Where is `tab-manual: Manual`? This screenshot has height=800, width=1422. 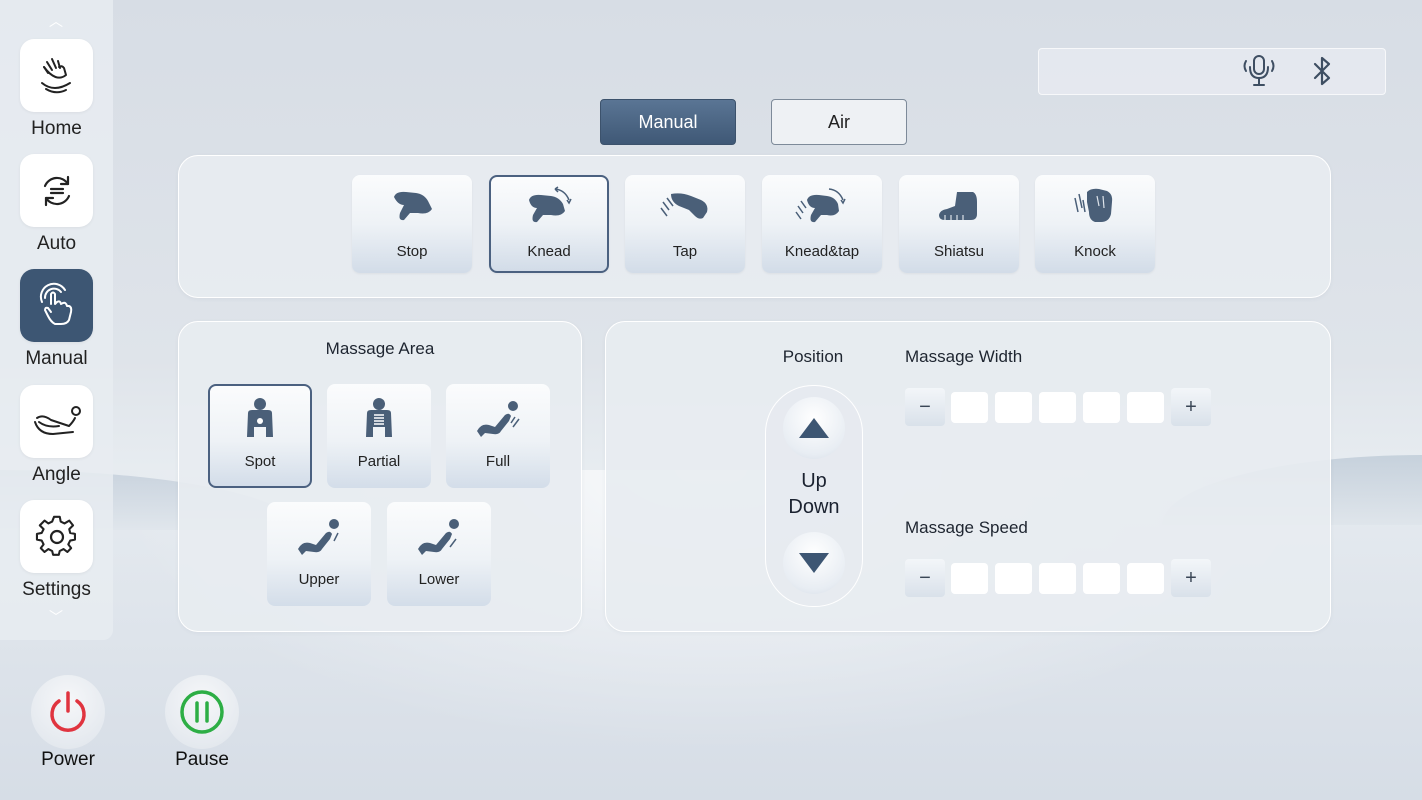 tab-manual: Manual is located at coordinates (668, 122).